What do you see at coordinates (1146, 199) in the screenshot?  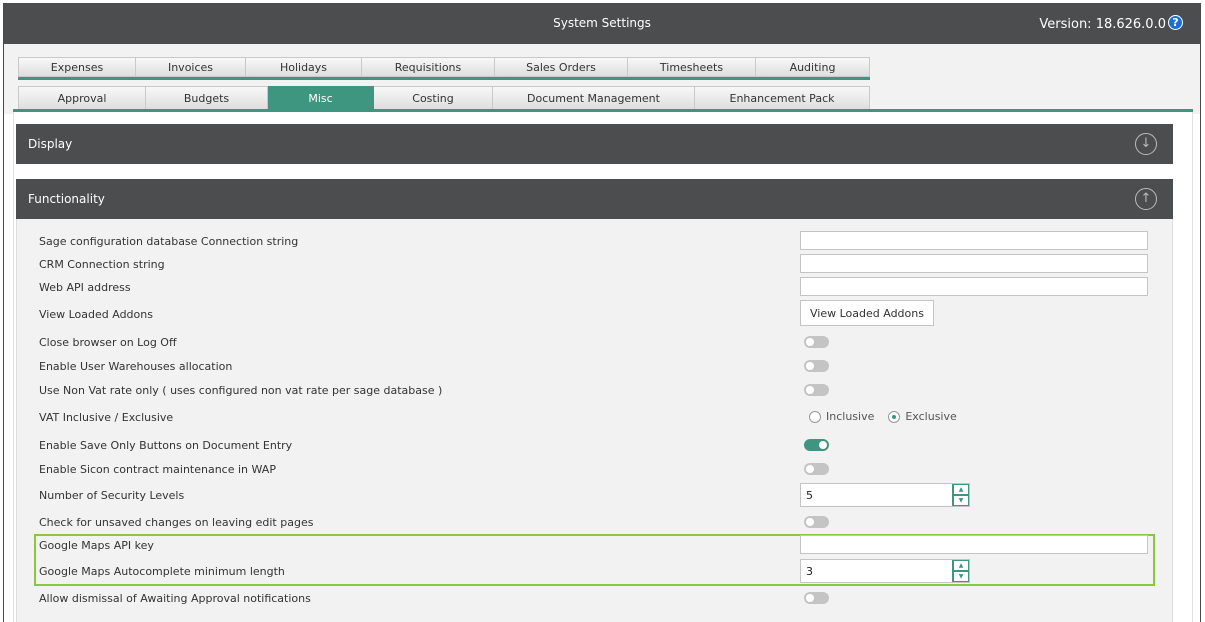 I see `up-arrow-circle-icon: ↑` at bounding box center [1146, 199].